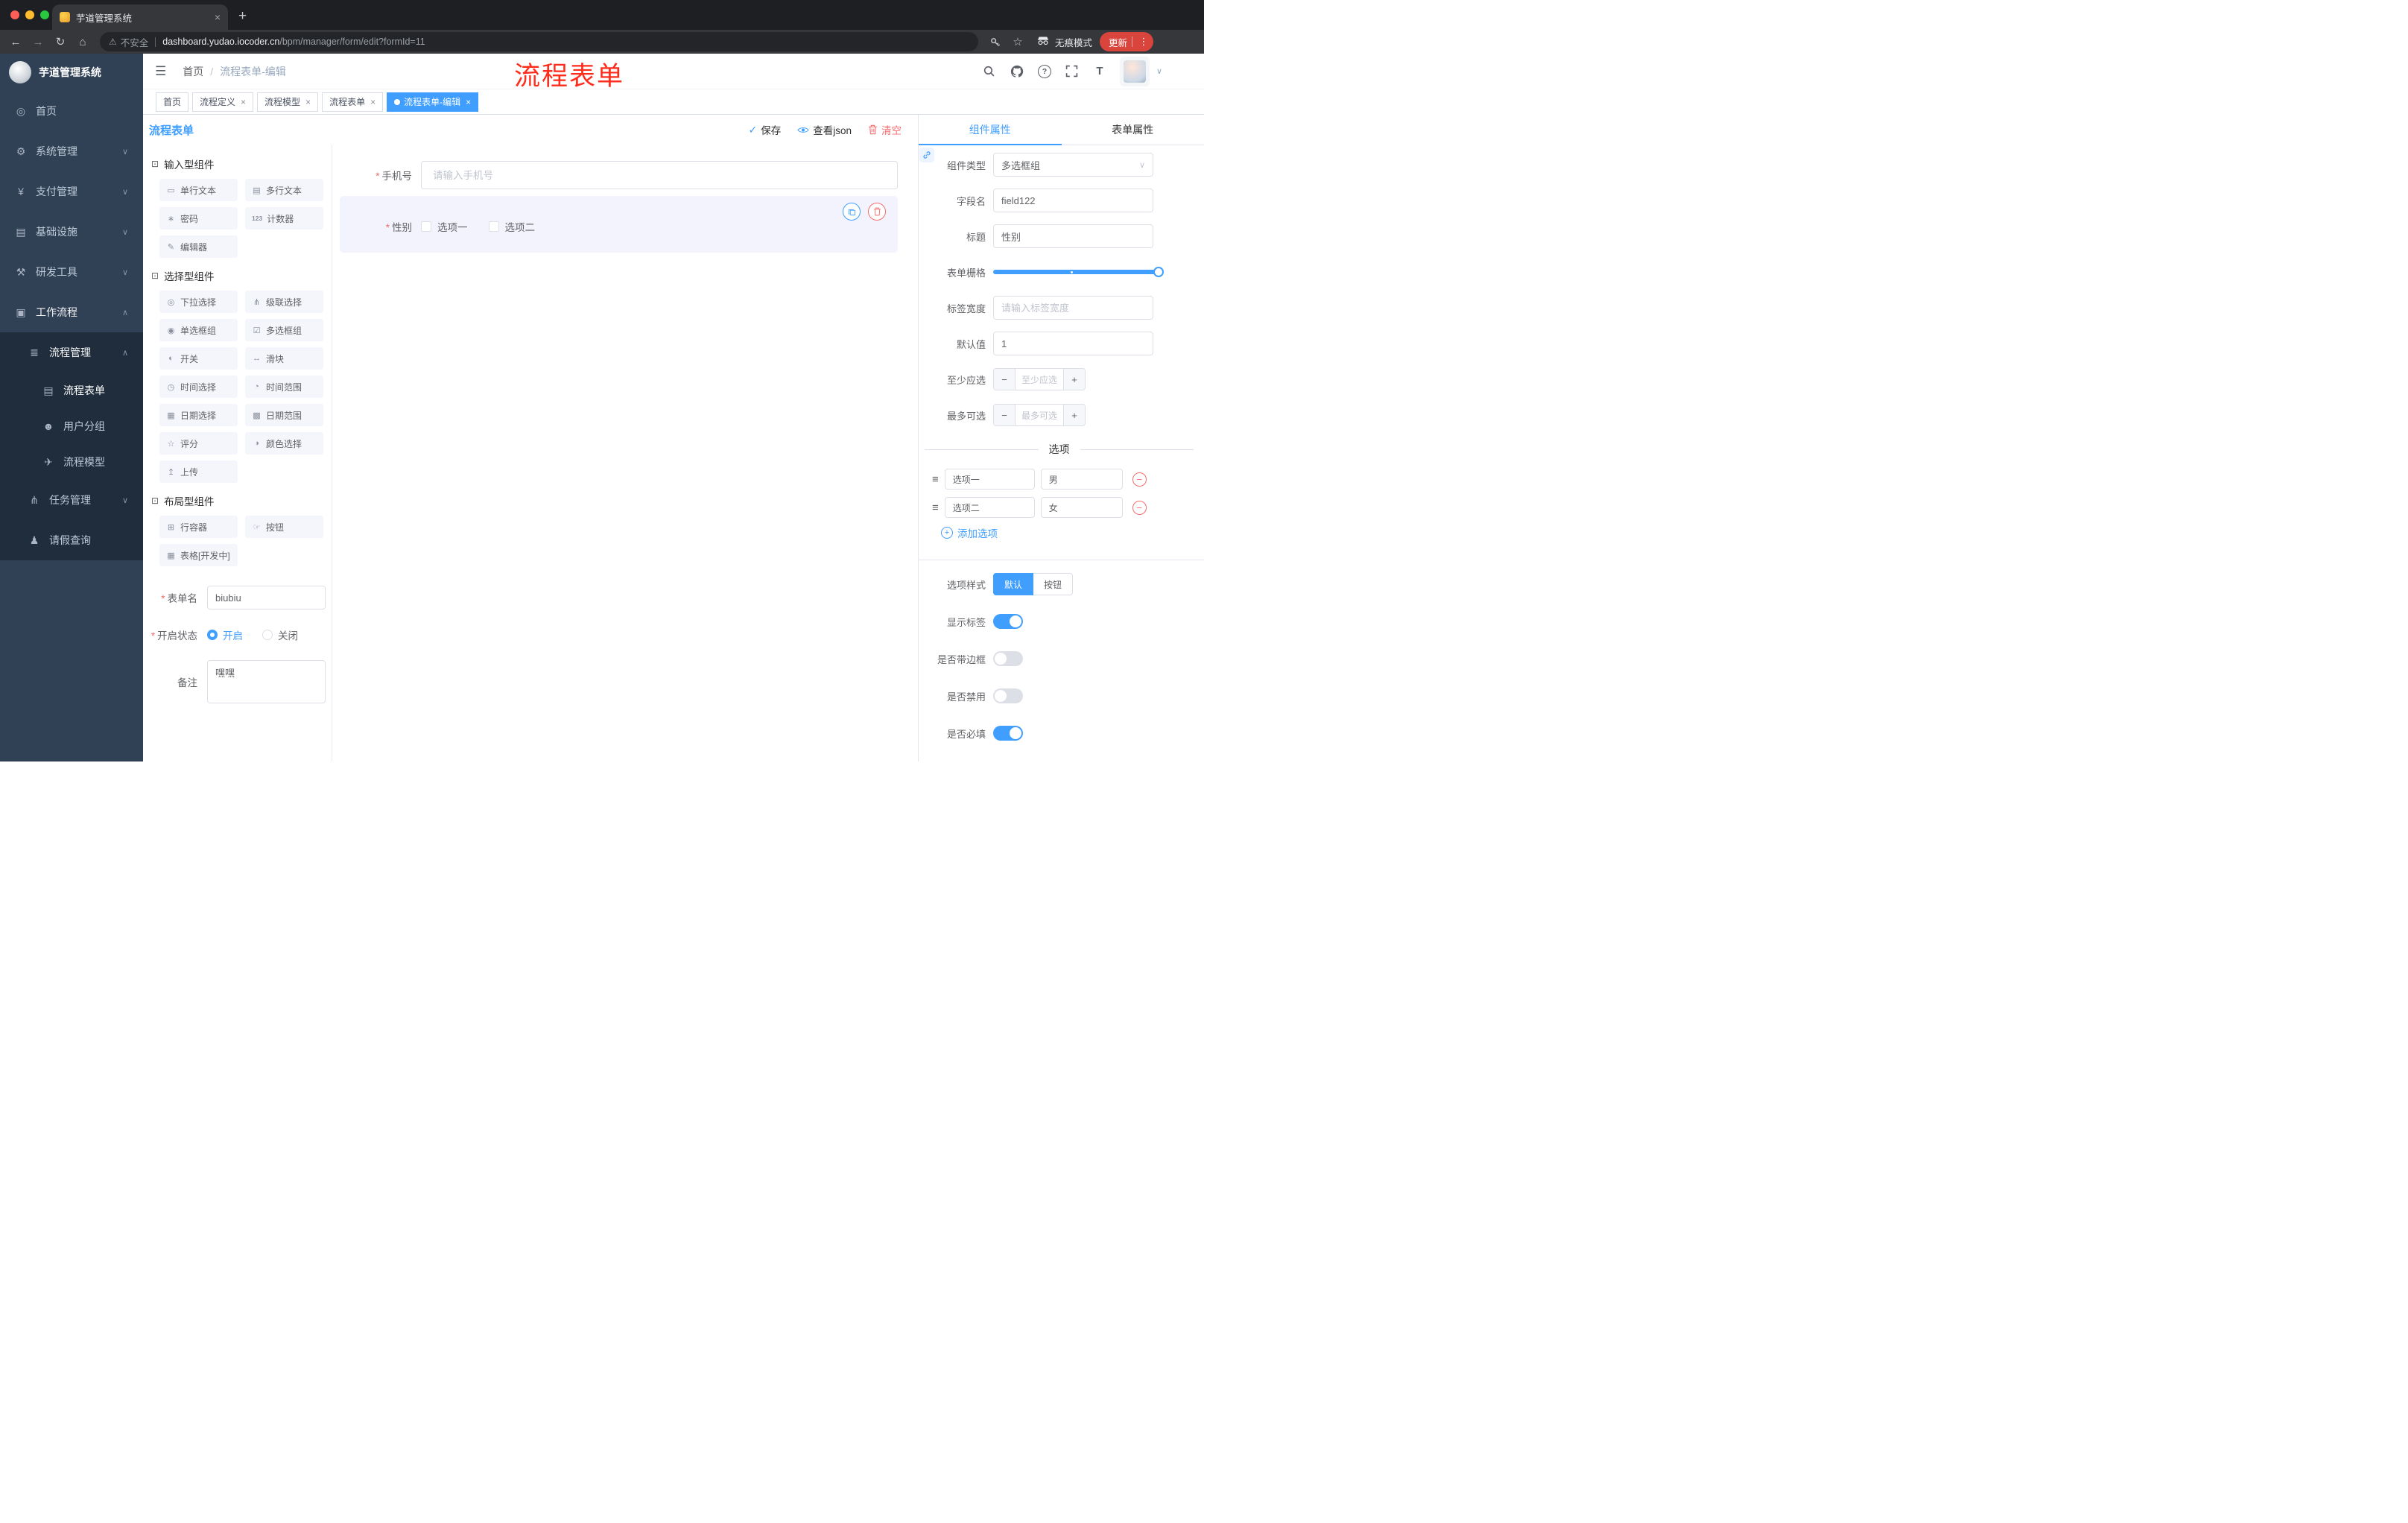  I want to click on gender-option1-checkbox: 选项一, so click(444, 227).